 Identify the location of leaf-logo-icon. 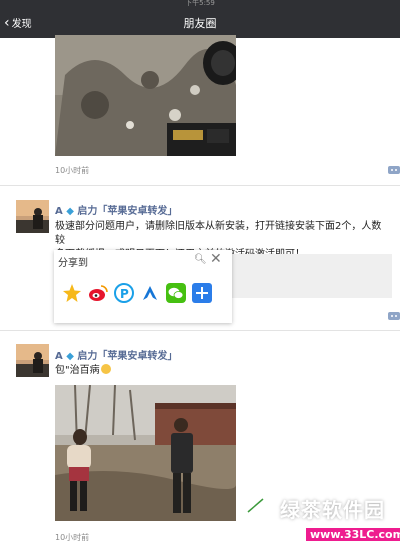
(256, 508).